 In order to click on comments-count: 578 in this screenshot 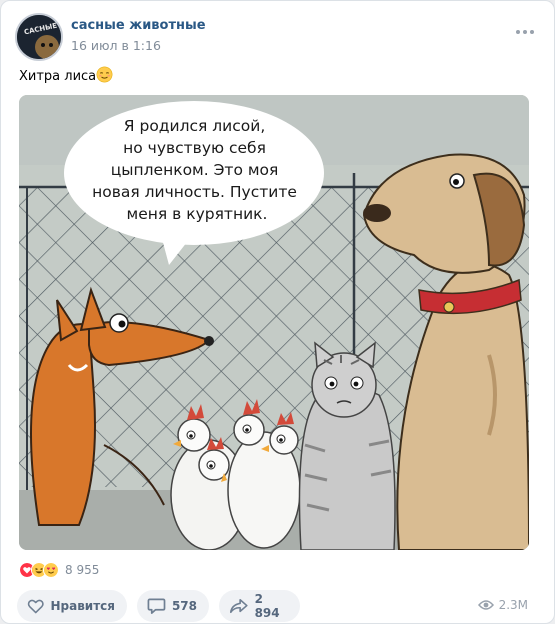, I will do `click(184, 606)`.